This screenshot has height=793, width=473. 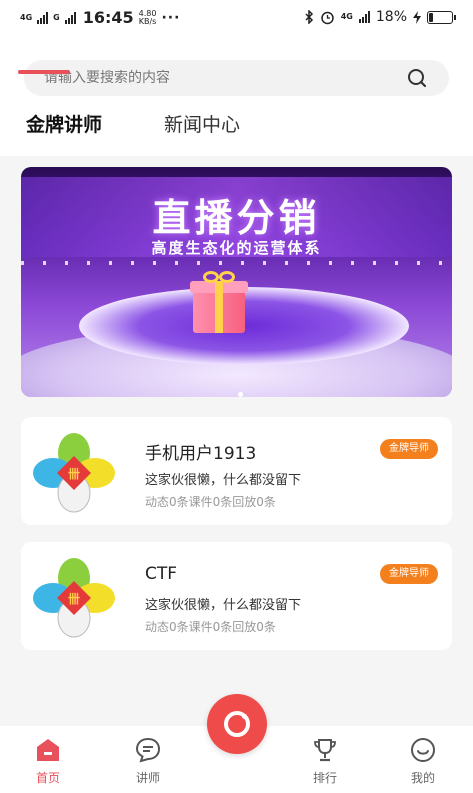 I want to click on battery-percent: 18%, so click(x=391, y=17).